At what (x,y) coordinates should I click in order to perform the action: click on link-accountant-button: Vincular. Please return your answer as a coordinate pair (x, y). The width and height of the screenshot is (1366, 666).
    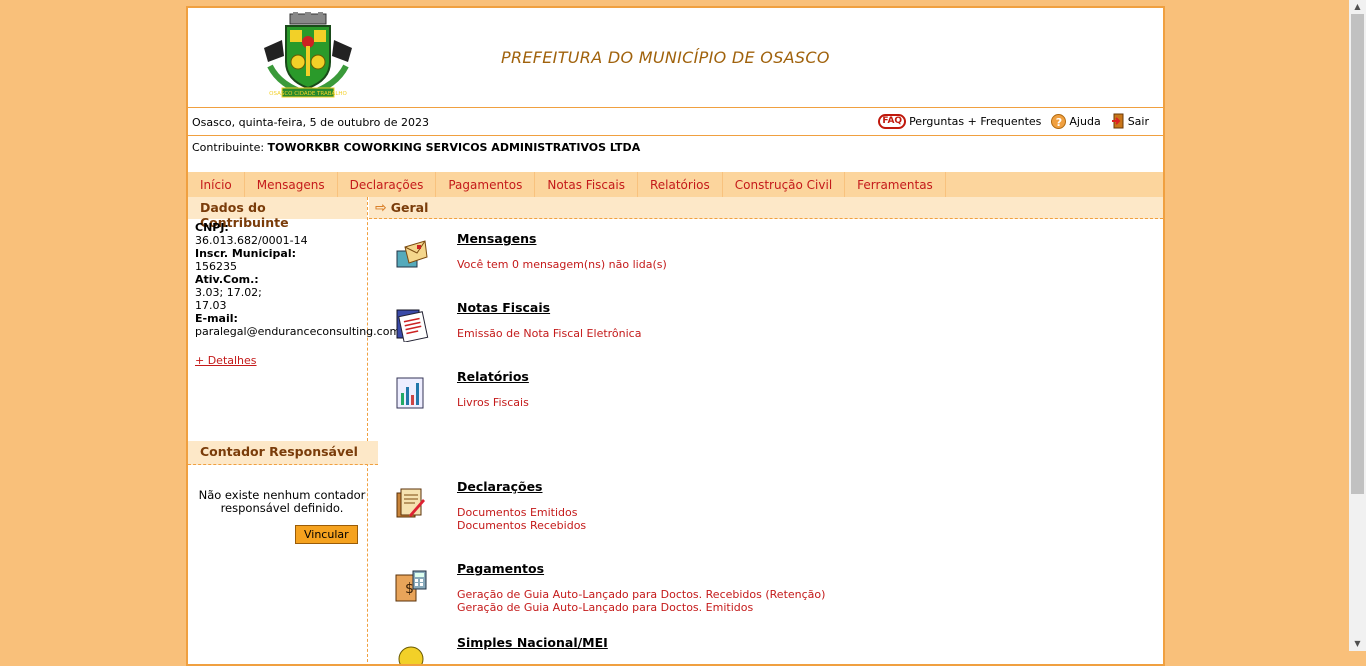
    Looking at the image, I should click on (326, 534).